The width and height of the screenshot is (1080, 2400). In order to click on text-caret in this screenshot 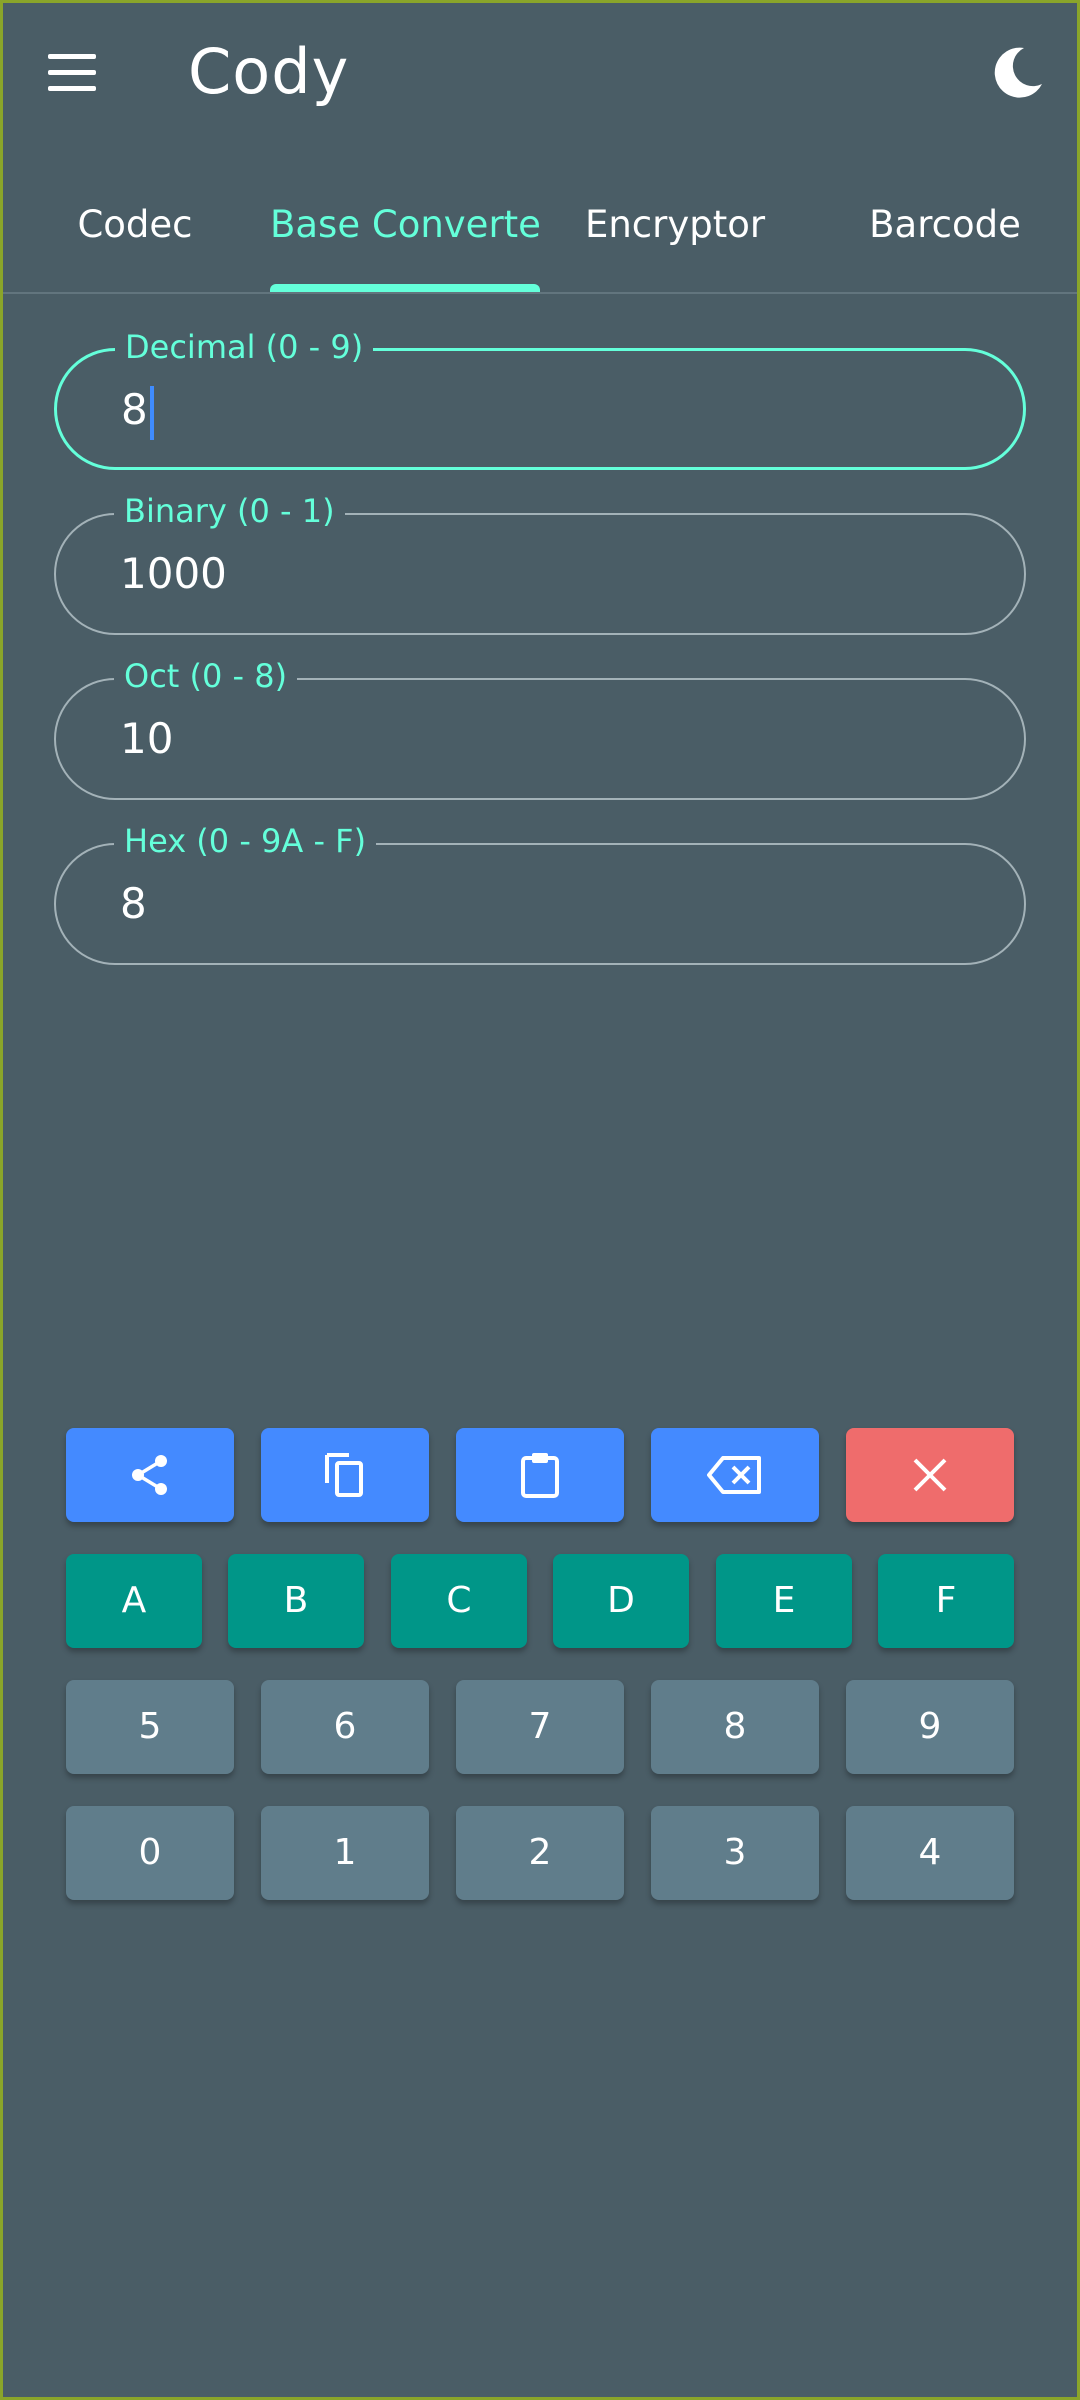, I will do `click(151, 412)`.